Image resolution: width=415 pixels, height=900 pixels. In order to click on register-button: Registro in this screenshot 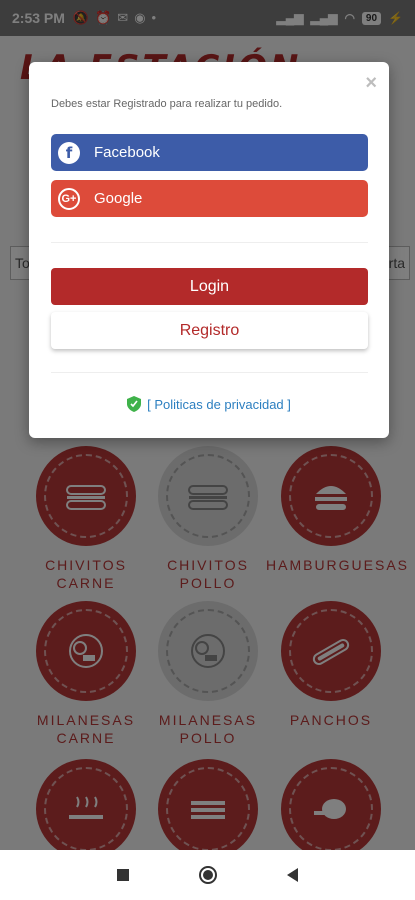, I will do `click(209, 330)`.